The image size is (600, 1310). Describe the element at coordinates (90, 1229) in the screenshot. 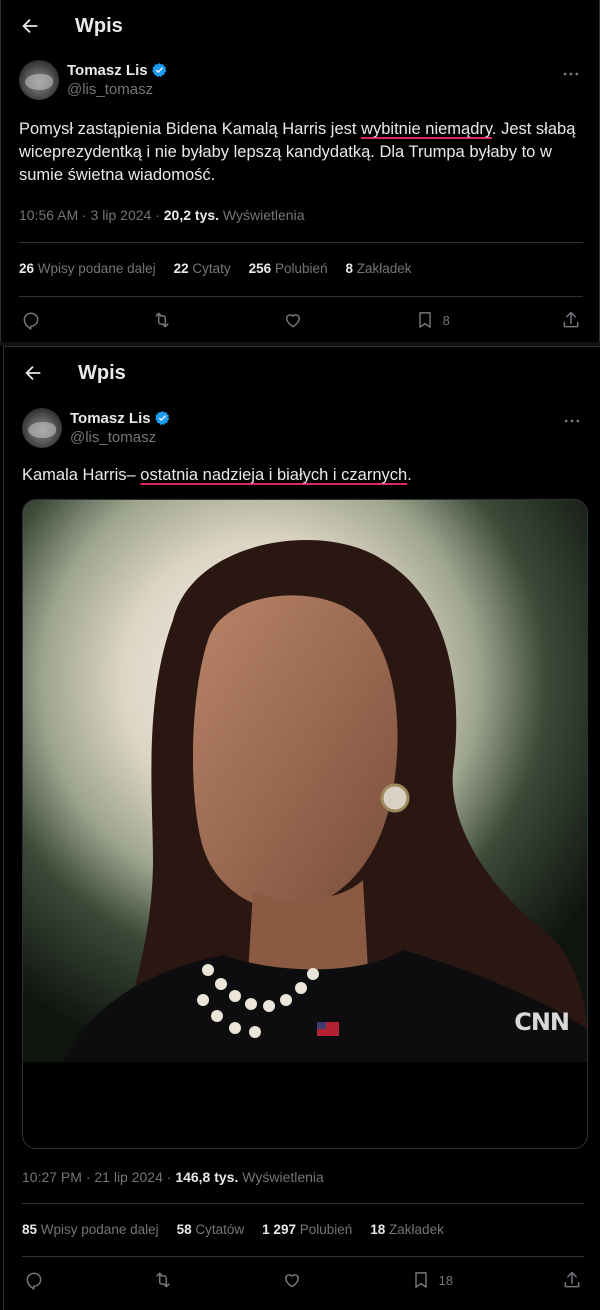

I see `stat-reposts: 85 Wpisy podane dalej` at that location.